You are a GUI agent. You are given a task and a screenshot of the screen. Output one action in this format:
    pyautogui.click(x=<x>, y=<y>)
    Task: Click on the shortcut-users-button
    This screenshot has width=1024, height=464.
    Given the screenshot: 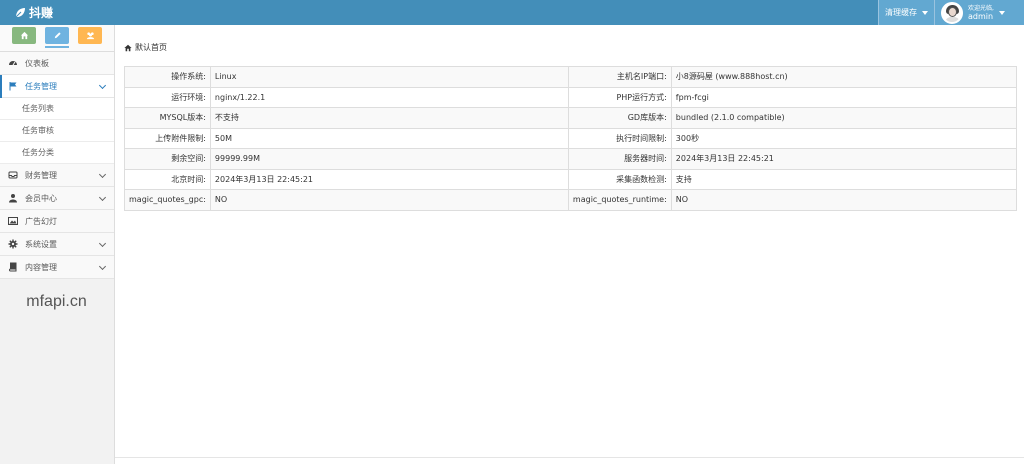 What is the action you would take?
    pyautogui.click(x=90, y=35)
    